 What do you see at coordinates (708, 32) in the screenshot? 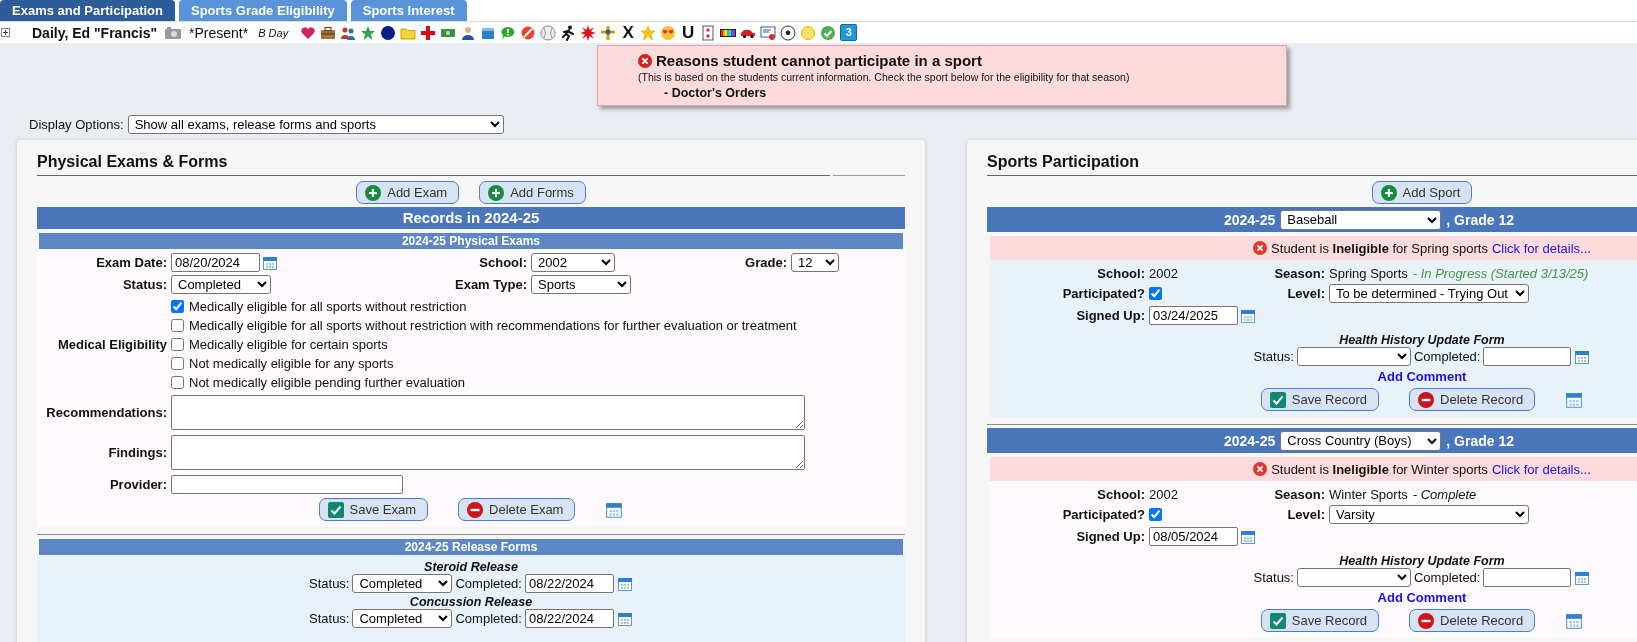
I see `card-icon` at bounding box center [708, 32].